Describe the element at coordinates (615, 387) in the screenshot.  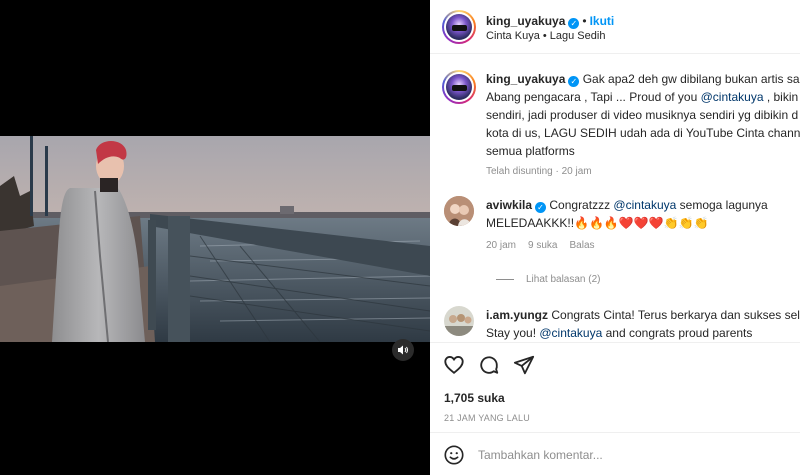
I see `action-bar: 1,705 suka 21 JAM YANG LALU` at that location.